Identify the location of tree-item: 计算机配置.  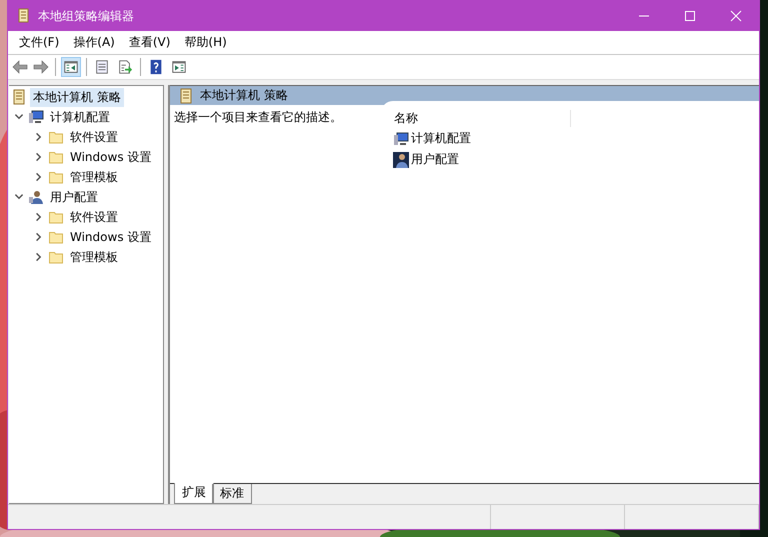
(80, 117).